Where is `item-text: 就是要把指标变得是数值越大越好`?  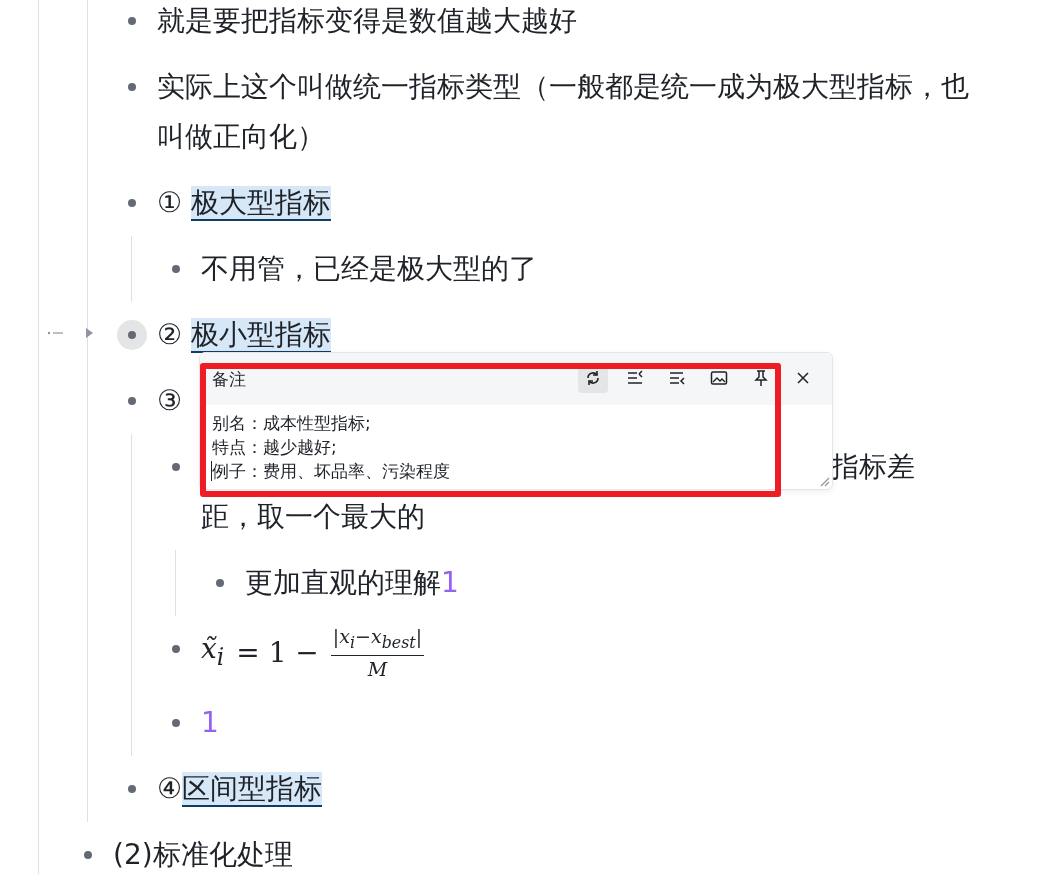
item-text: 就是要把指标变得是数值越大越好 is located at coordinates (367, 21).